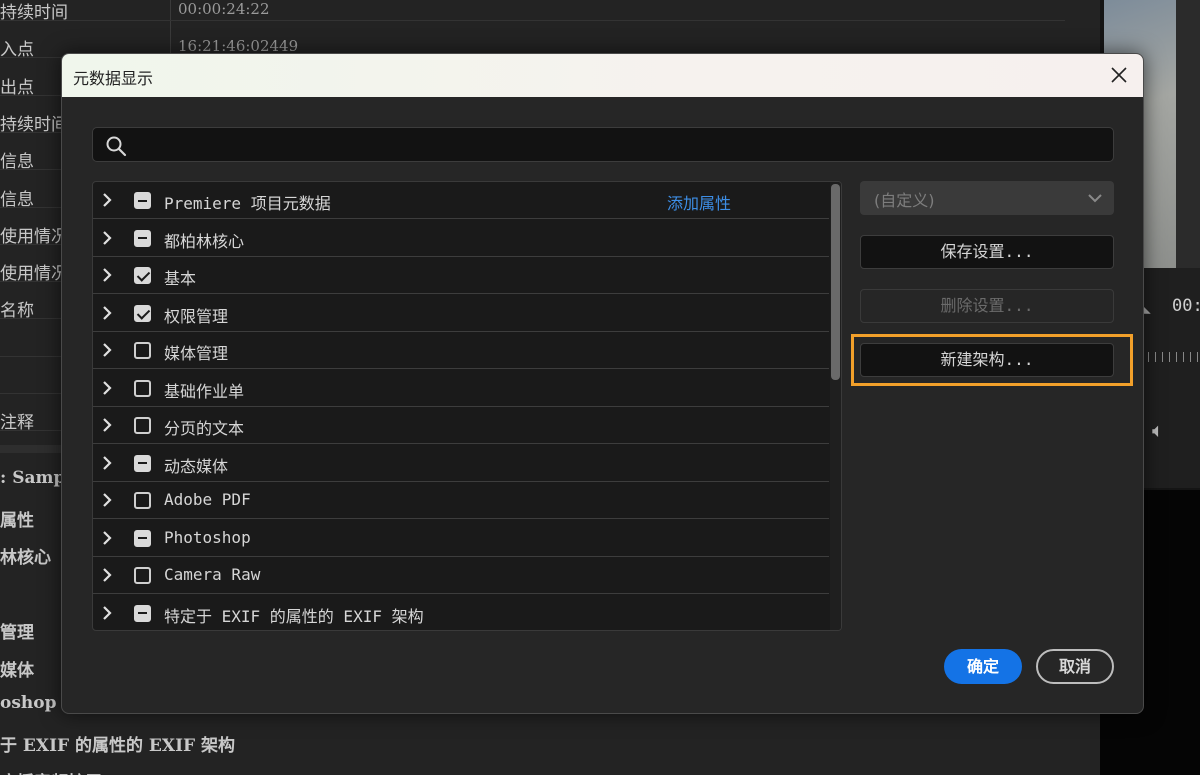 The width and height of the screenshot is (1200, 775). I want to click on background-row-label: 入点, so click(17, 50).